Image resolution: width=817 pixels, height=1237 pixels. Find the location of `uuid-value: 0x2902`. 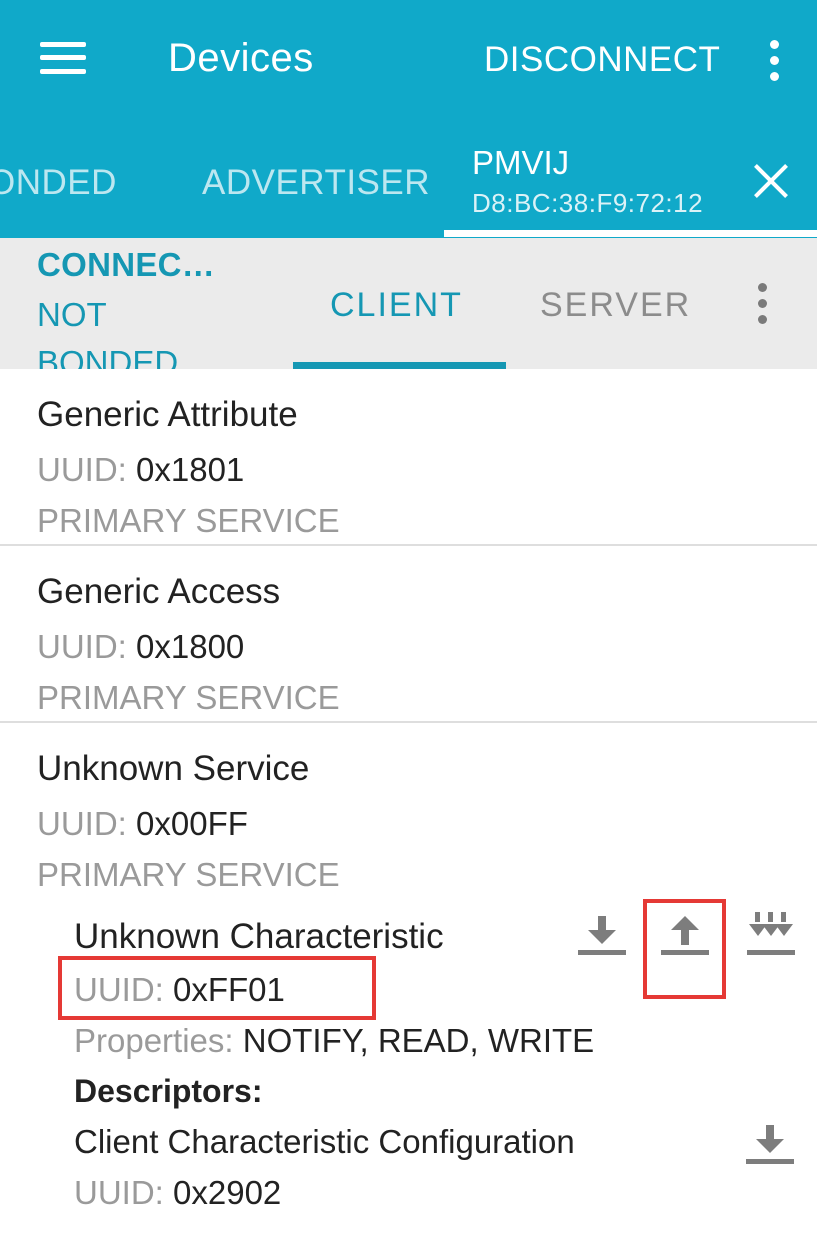

uuid-value: 0x2902 is located at coordinates (227, 1192).